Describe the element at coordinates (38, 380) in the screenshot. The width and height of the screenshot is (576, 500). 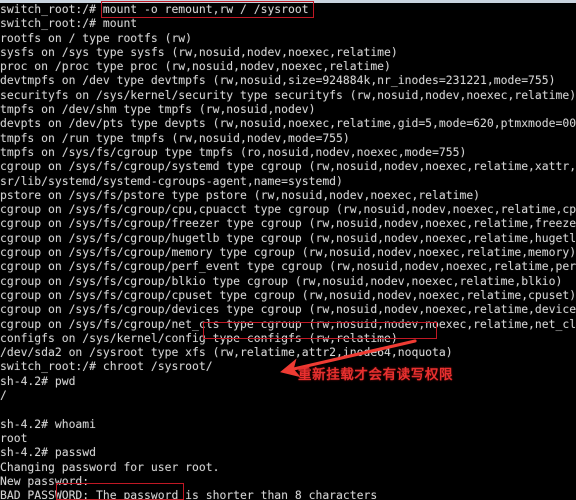
I see `console-line: sh-4.2# pwd` at that location.